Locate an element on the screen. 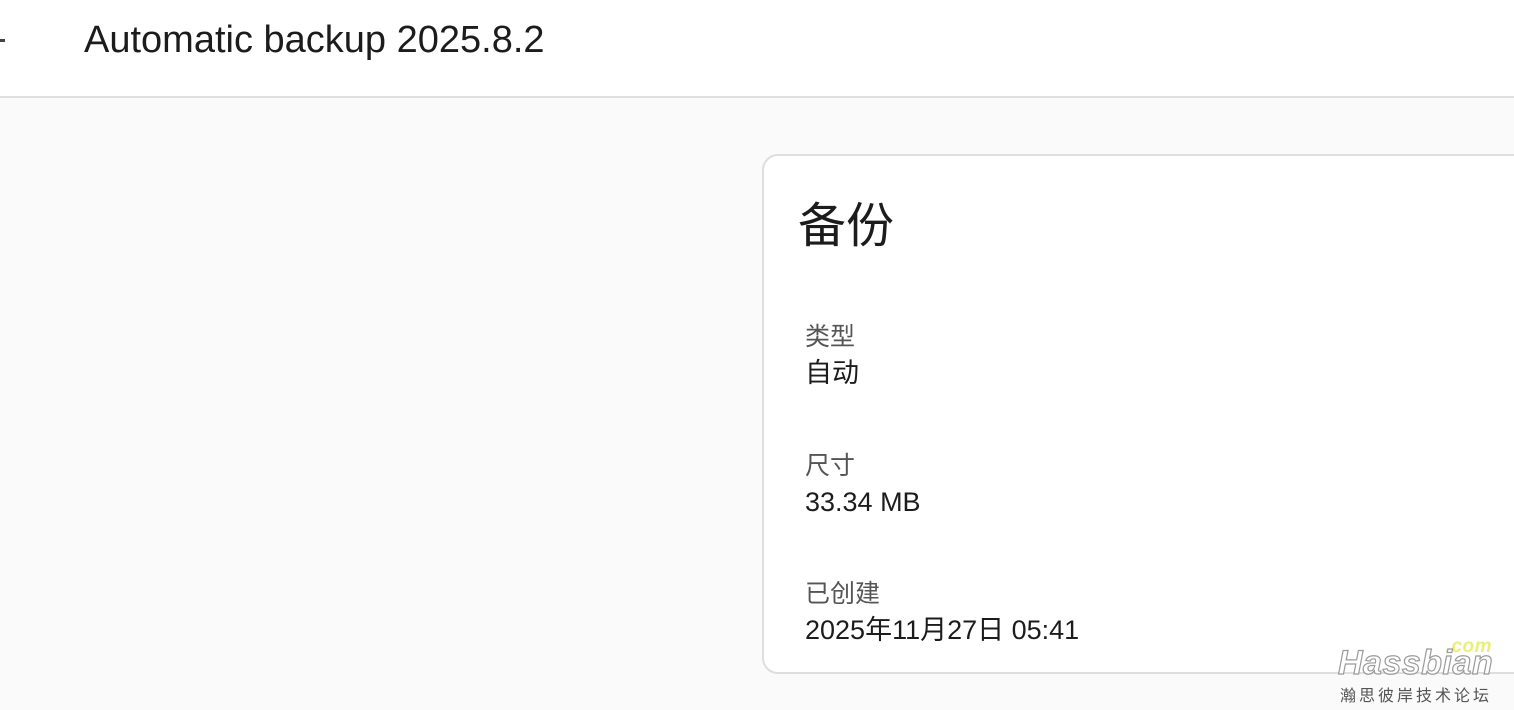 The image size is (1514, 710). type-label: 类型 is located at coordinates (830, 337).